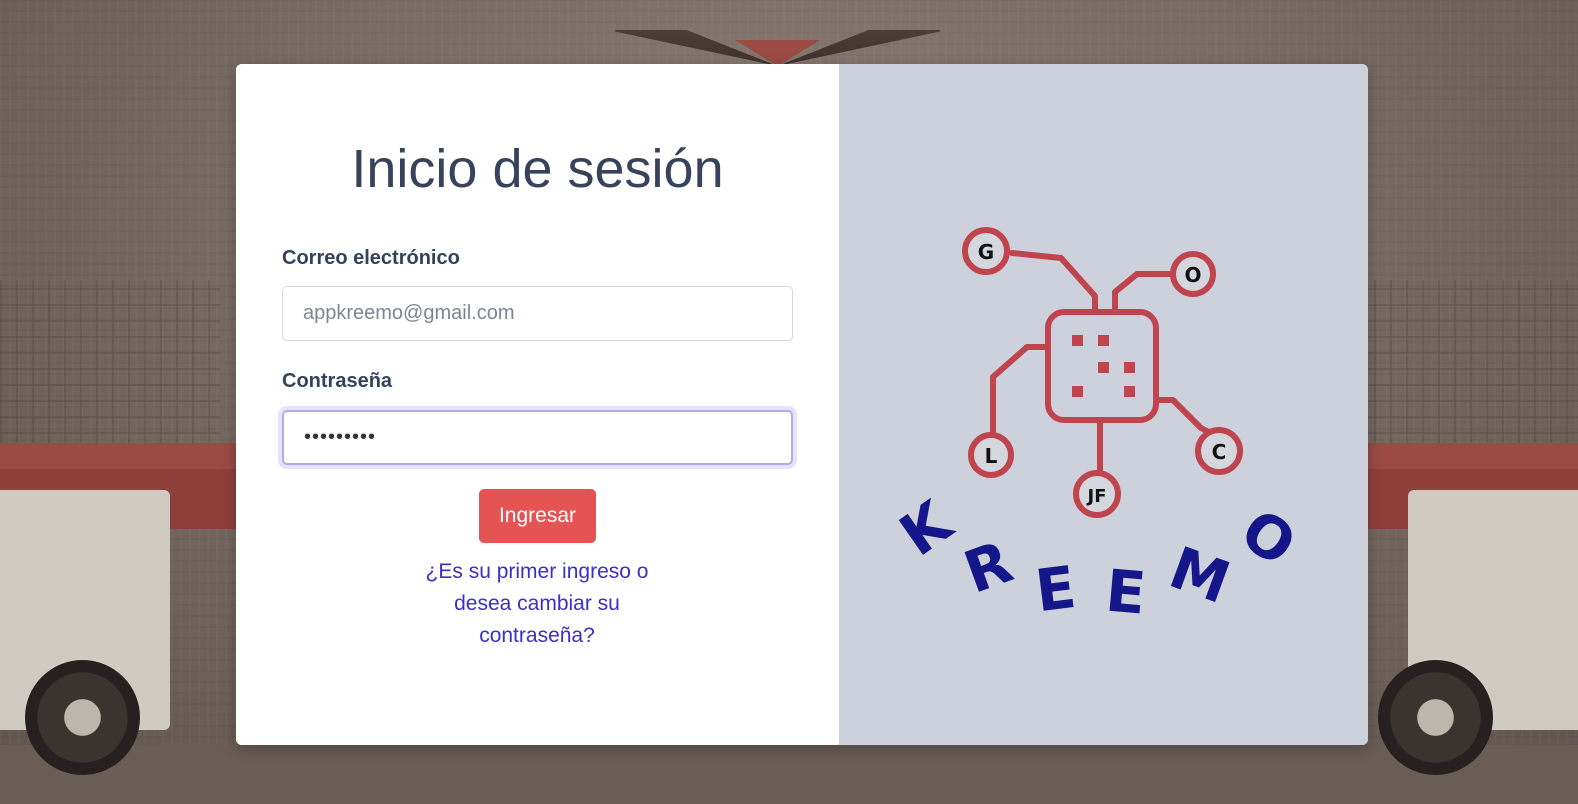 This screenshot has width=1578, height=804. I want to click on email-label: Correo electrónico, so click(371, 258).